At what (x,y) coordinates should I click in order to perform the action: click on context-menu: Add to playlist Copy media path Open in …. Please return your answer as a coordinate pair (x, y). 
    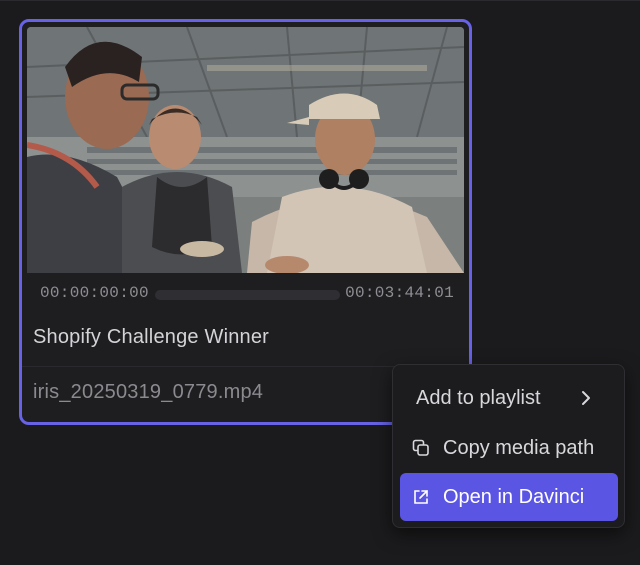
    Looking at the image, I should click on (508, 446).